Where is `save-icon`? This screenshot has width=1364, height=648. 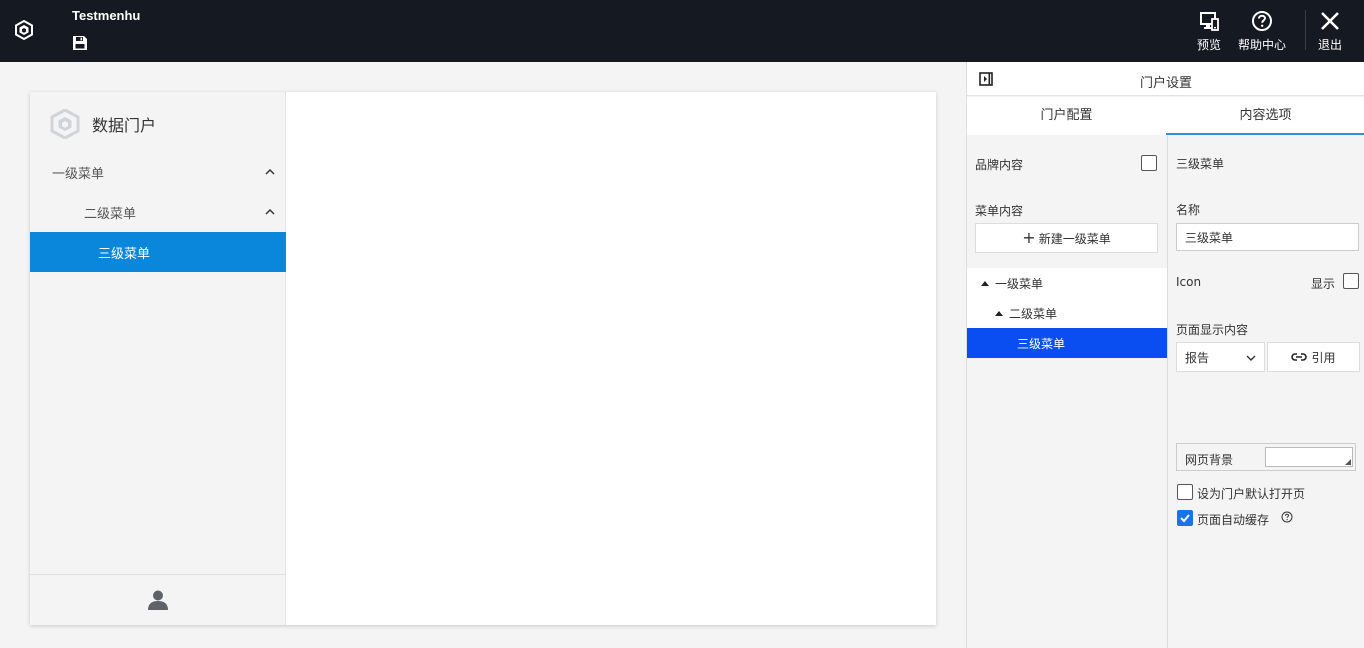 save-icon is located at coordinates (80, 43).